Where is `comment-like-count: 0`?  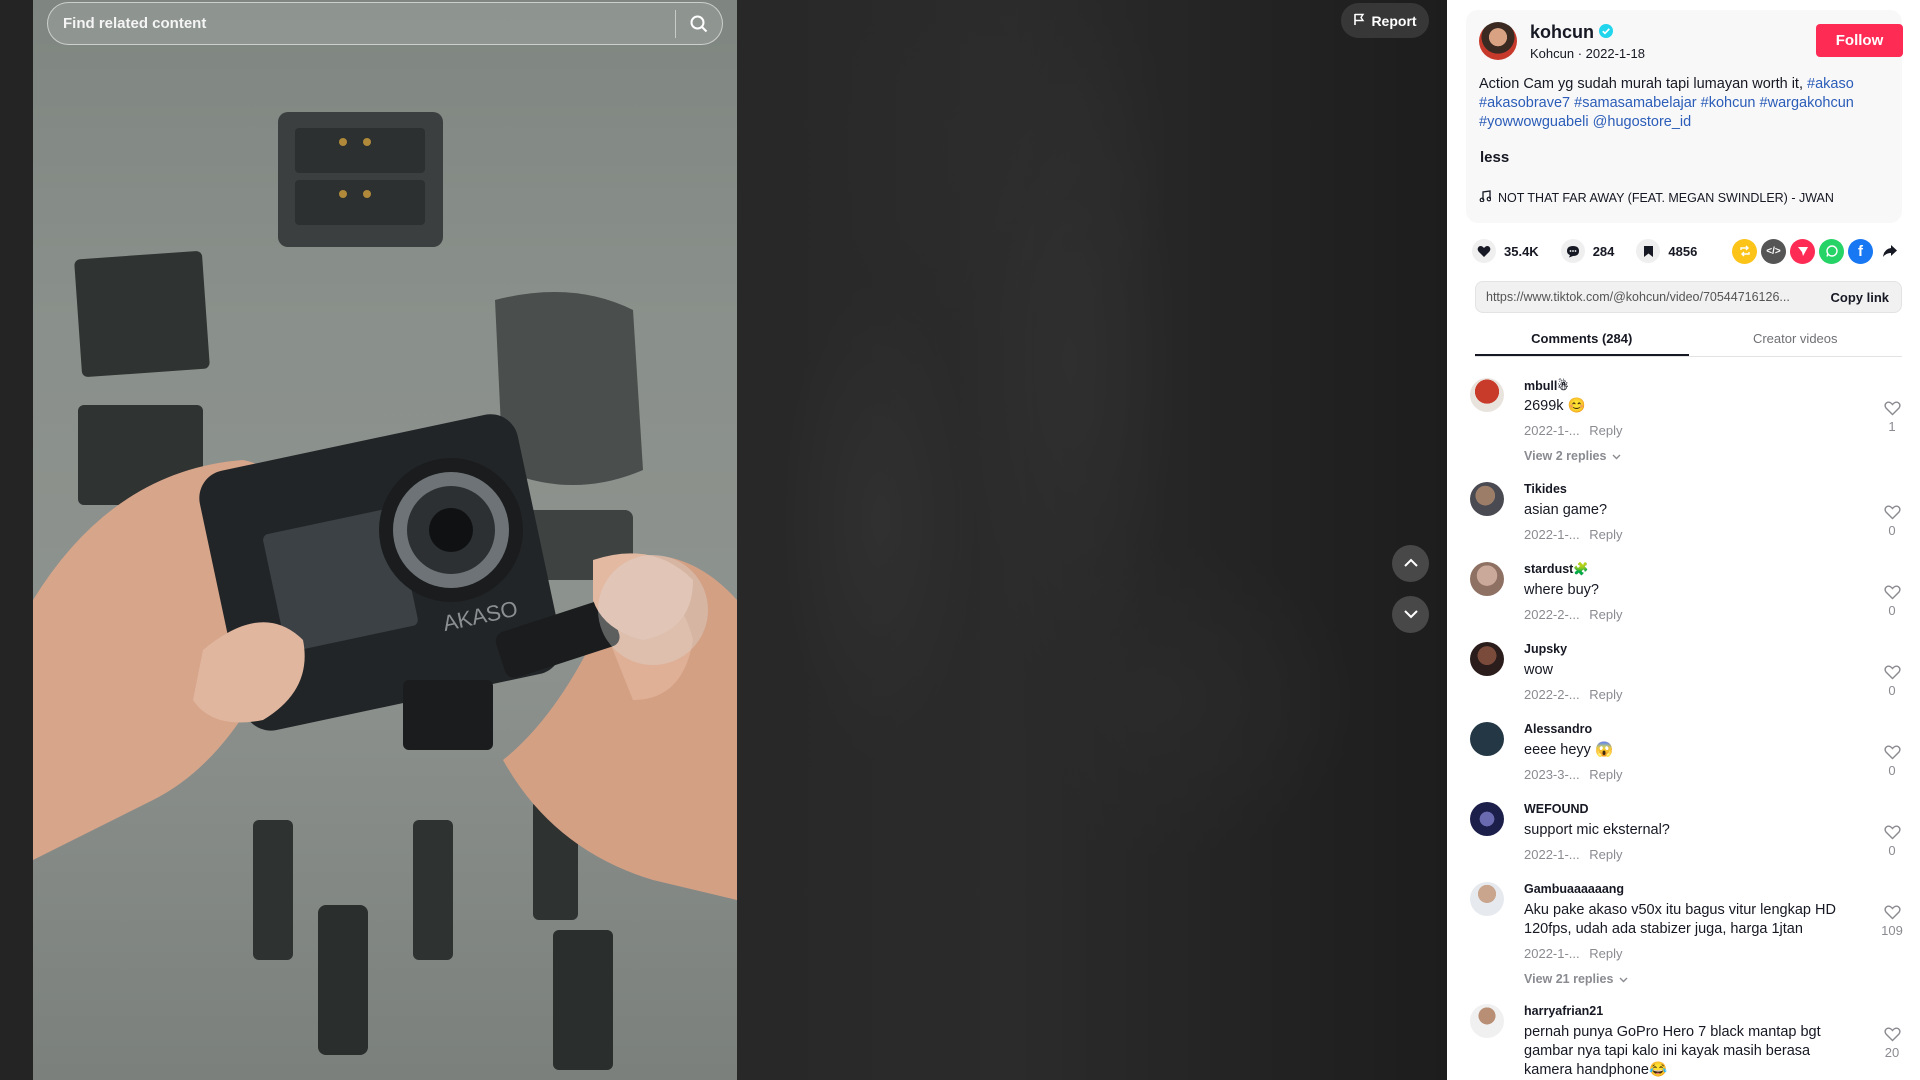
comment-like-count: 0 is located at coordinates (1892, 850).